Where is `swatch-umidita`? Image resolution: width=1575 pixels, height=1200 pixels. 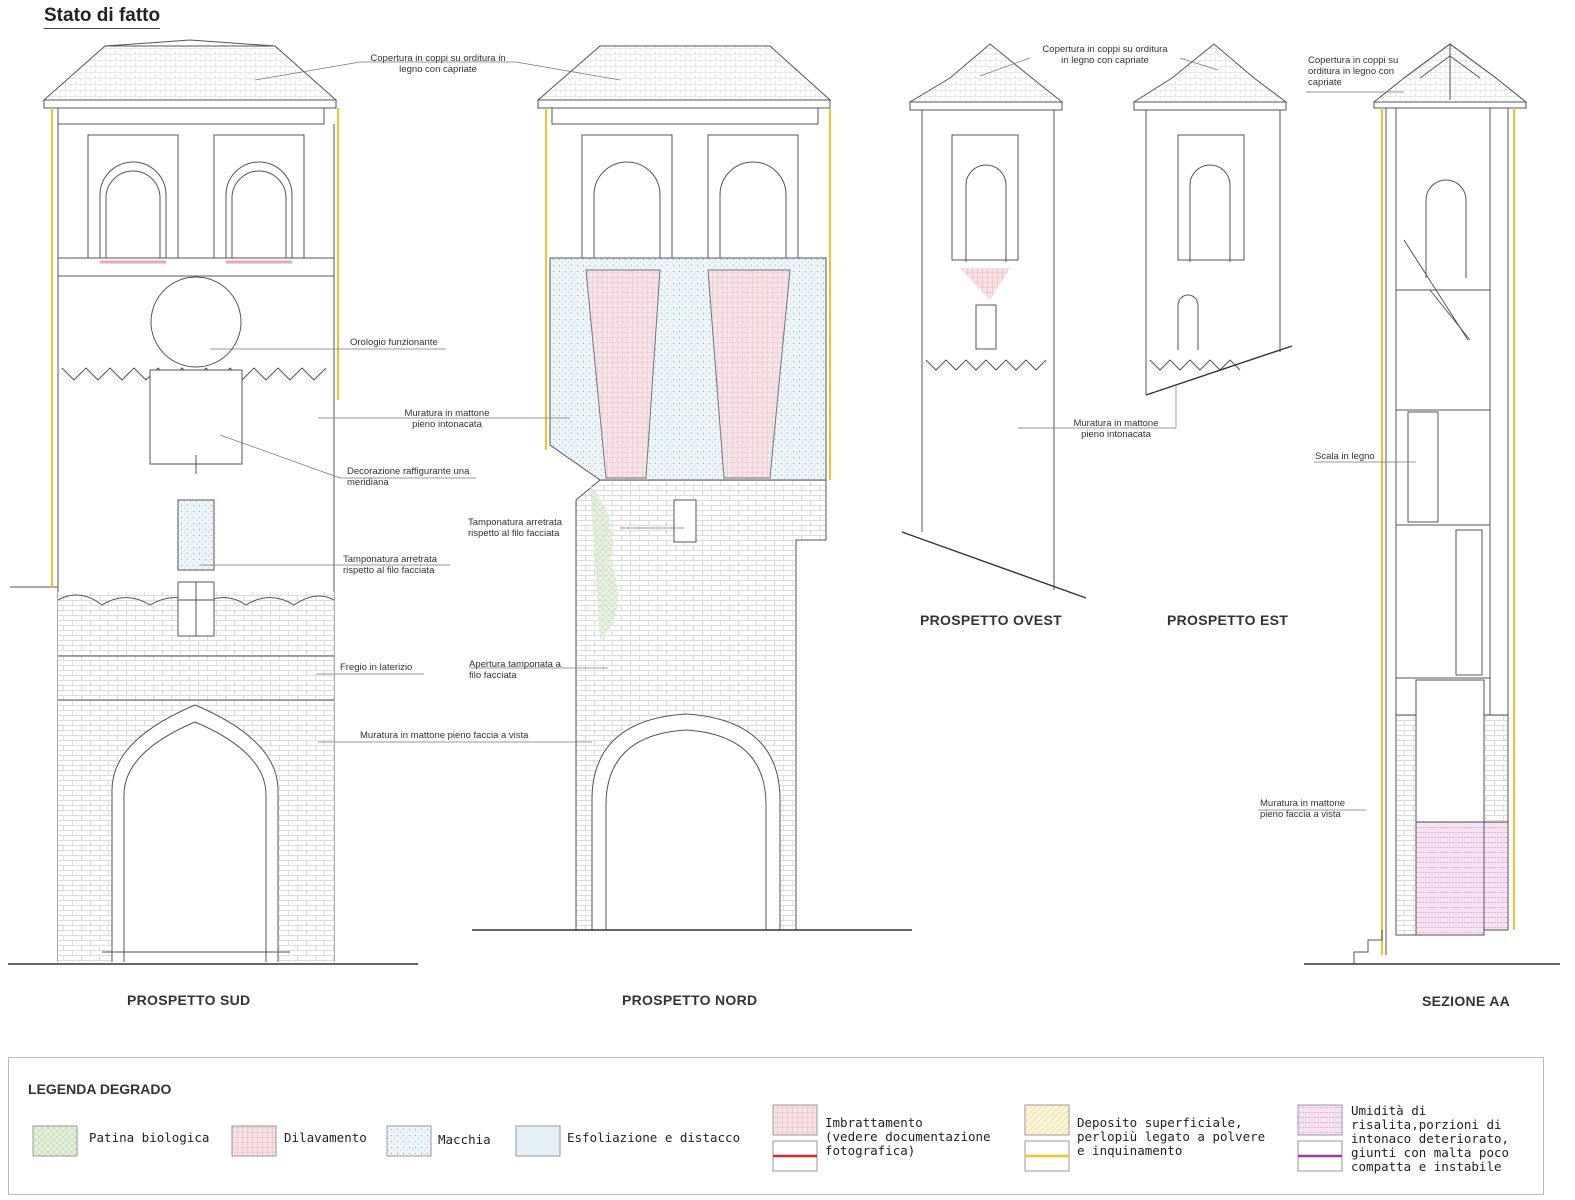
swatch-umidita is located at coordinates (1320, 1120).